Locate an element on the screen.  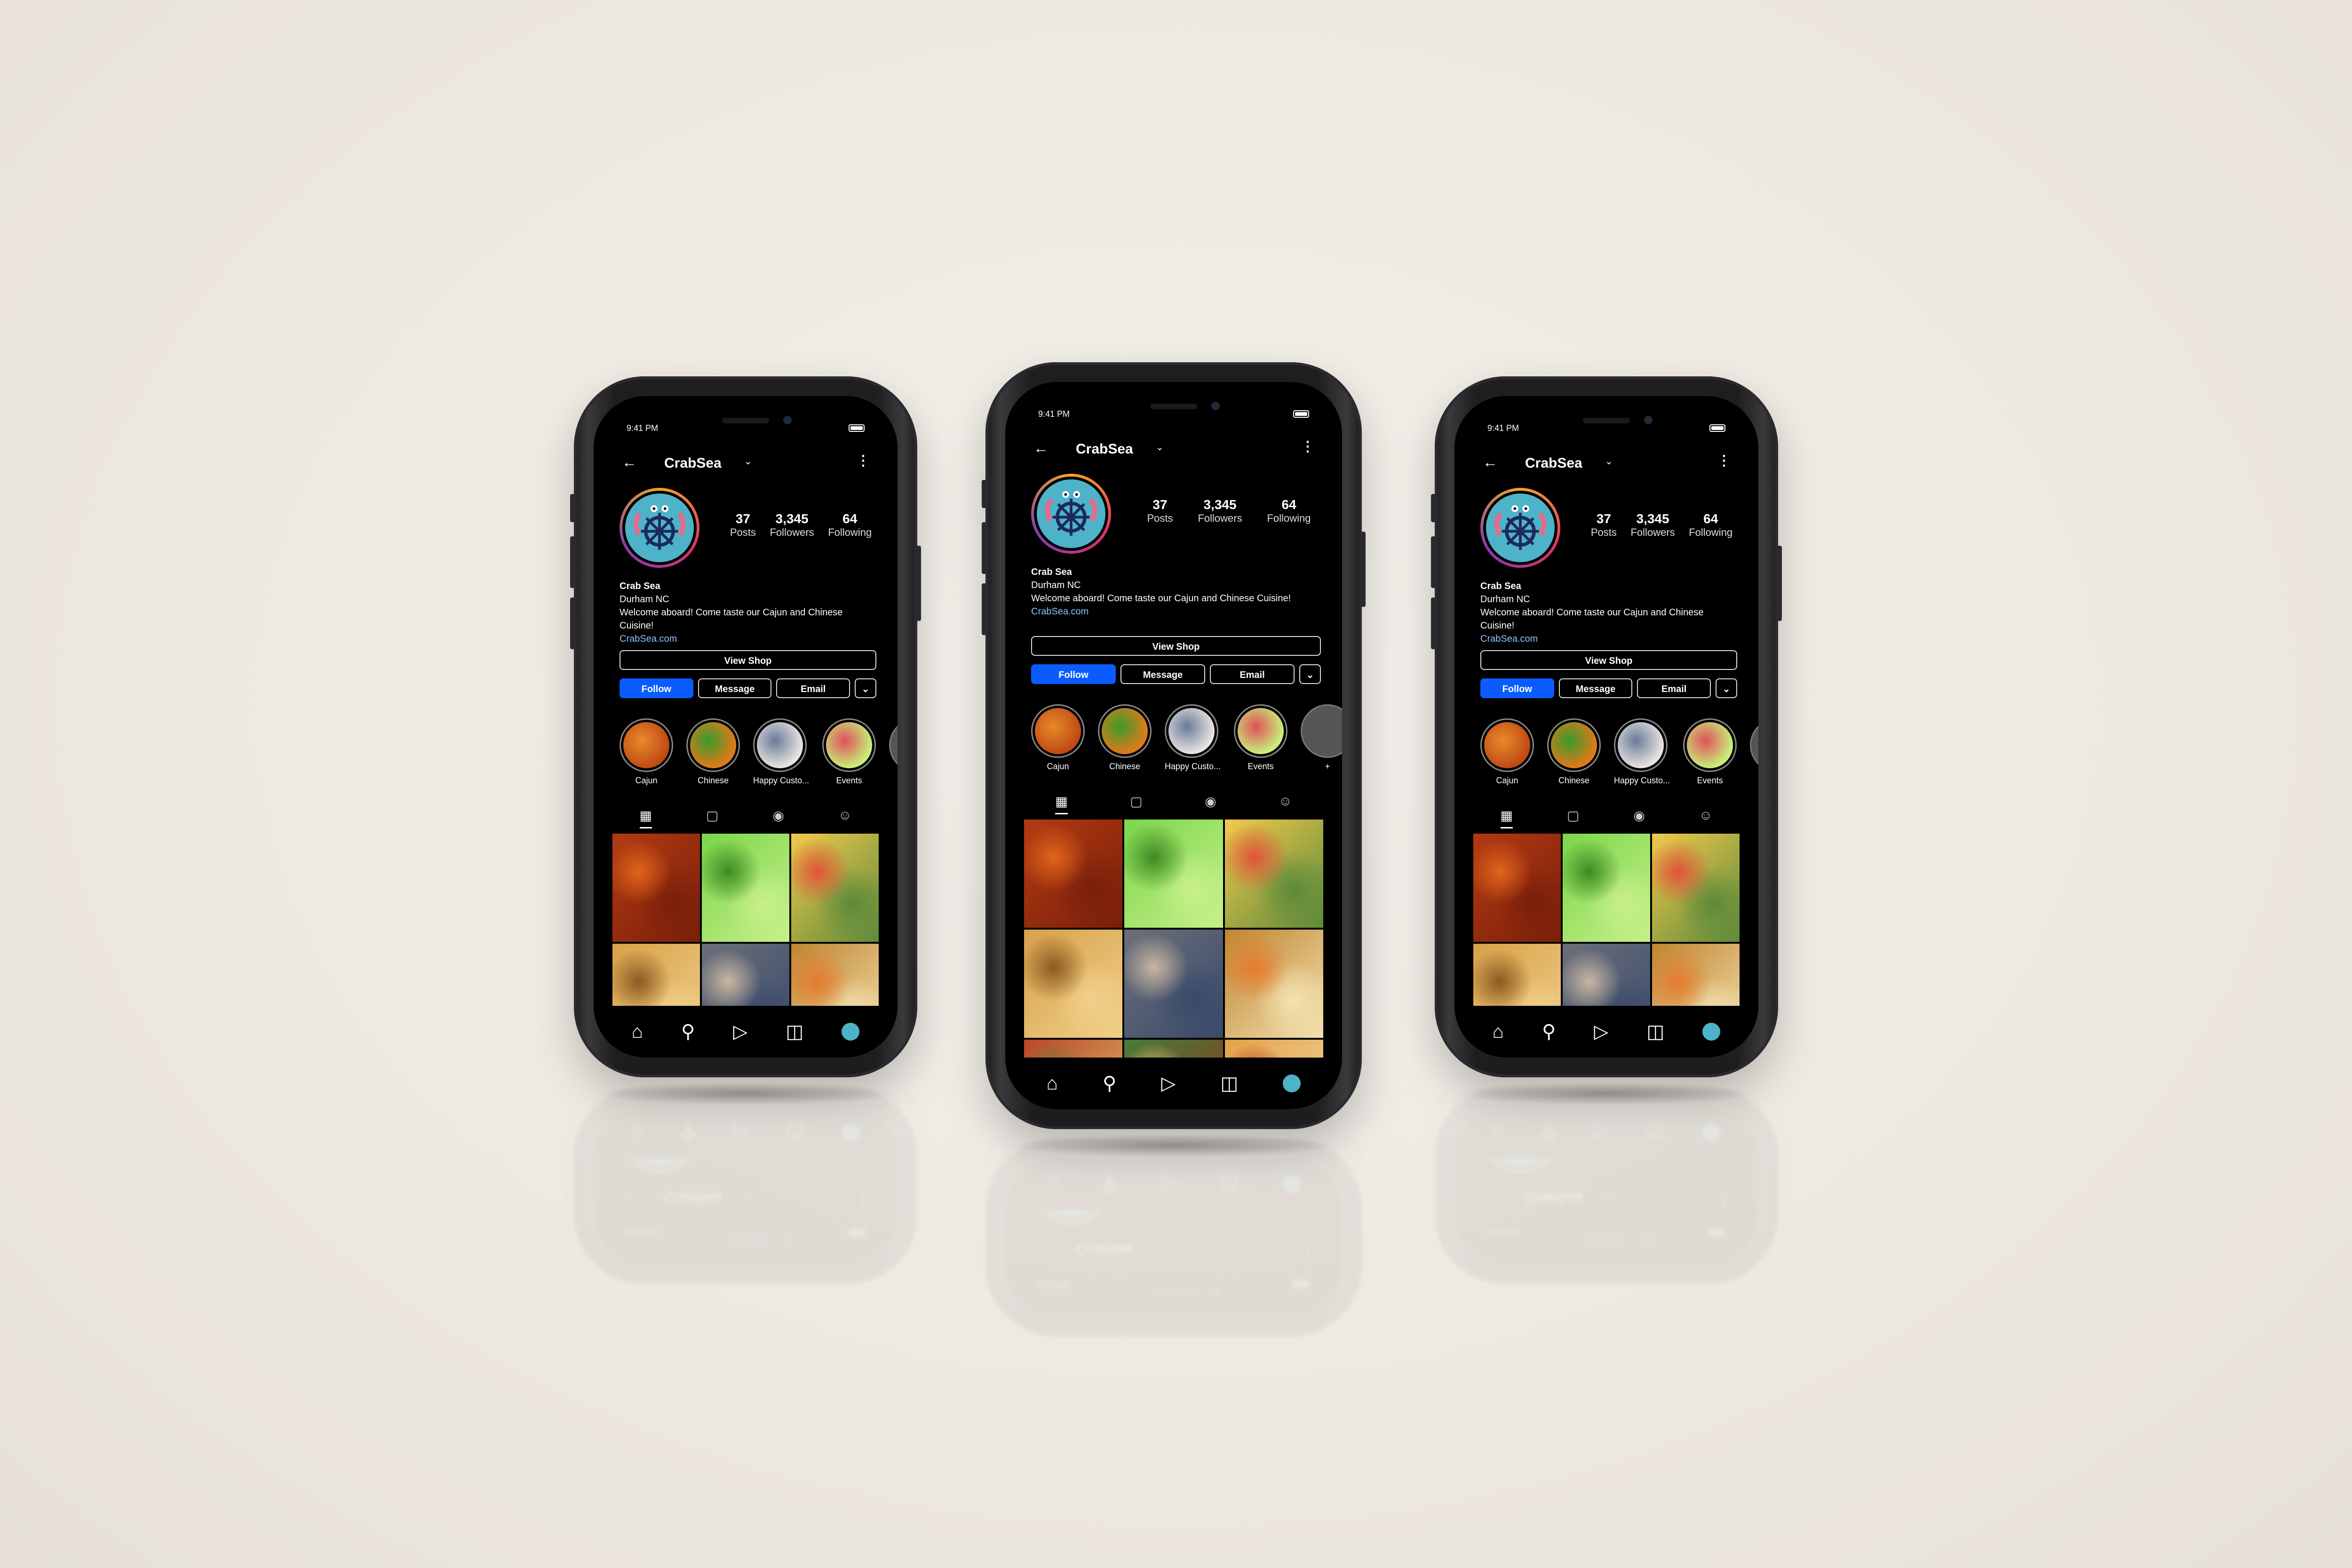
highlight-0: Cajun is located at coordinates (646, 752).